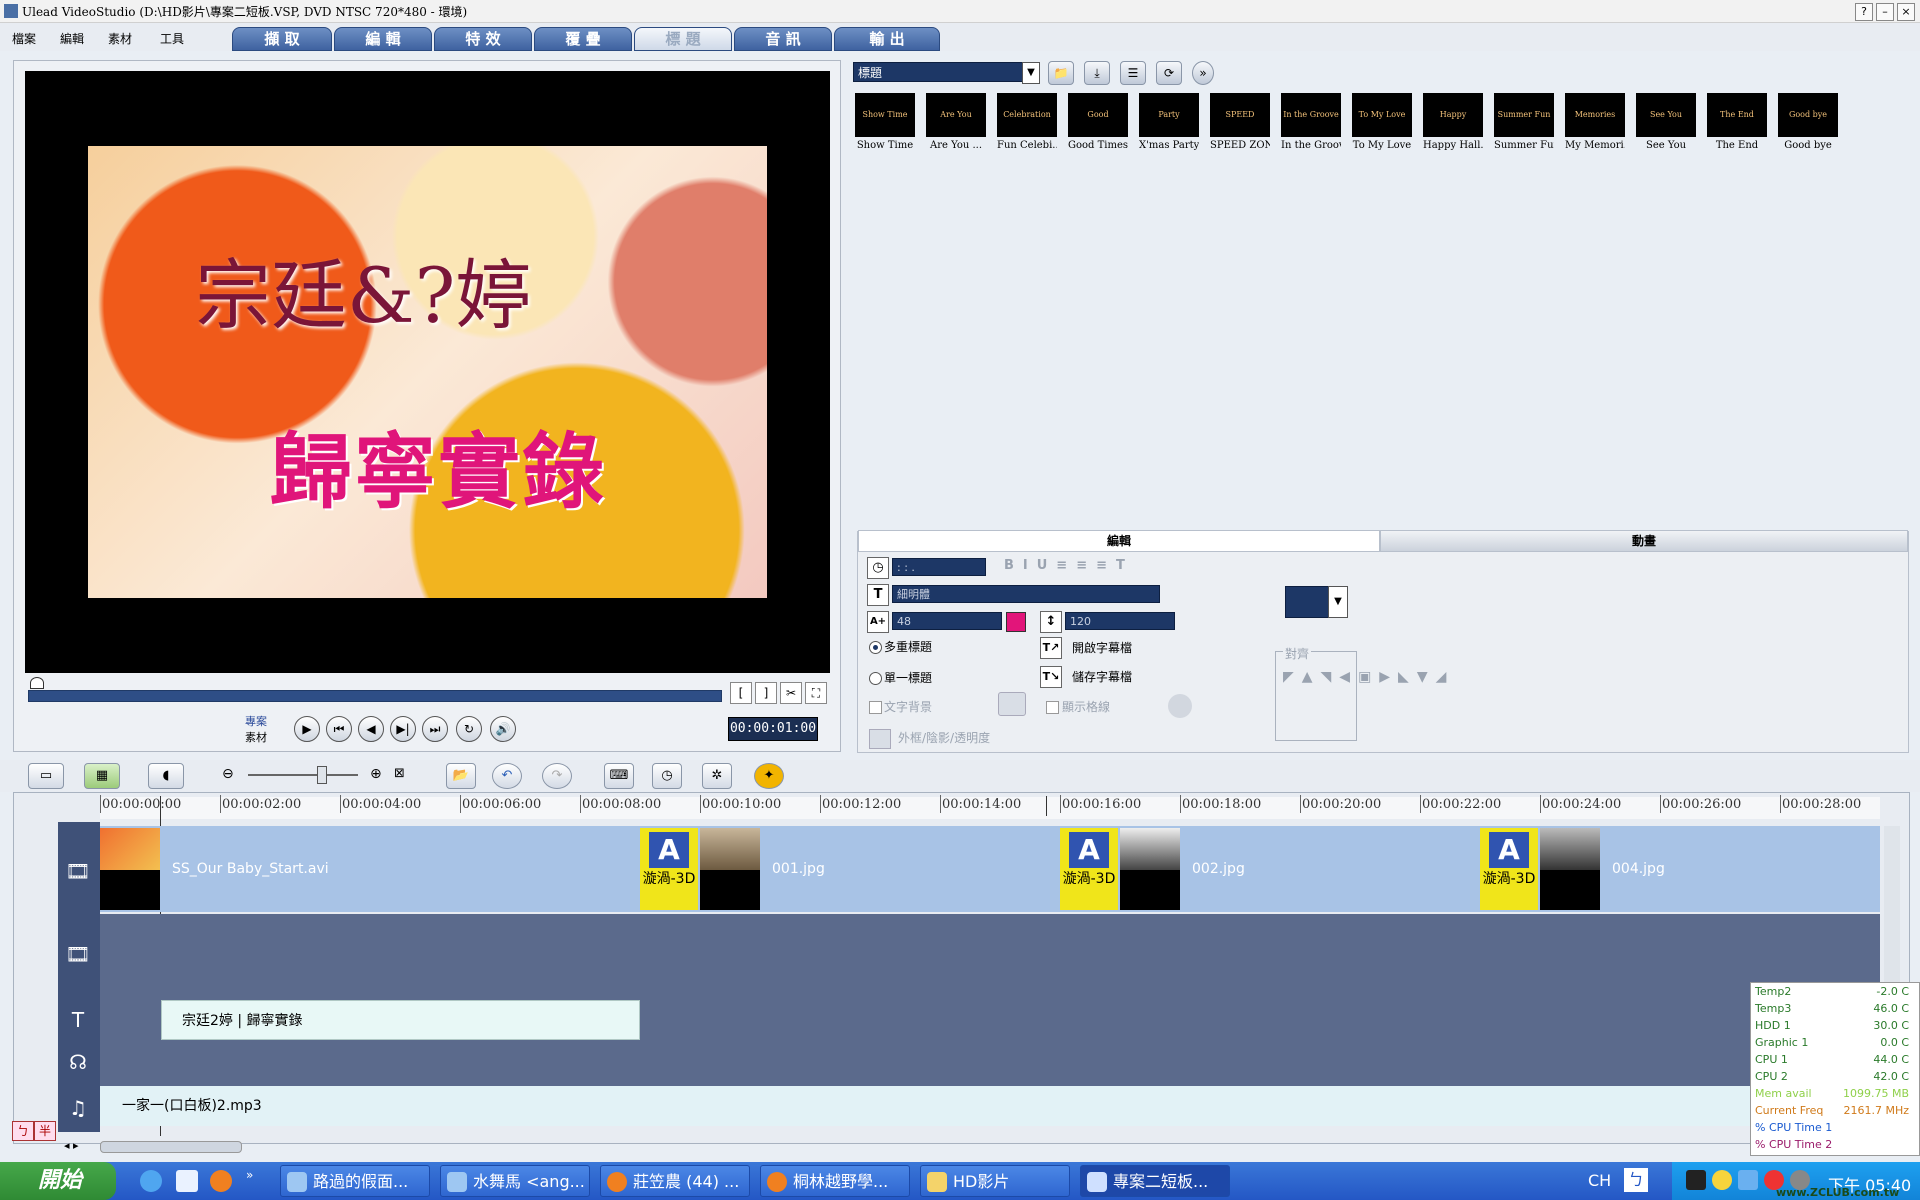 This screenshot has height=1200, width=1920. What do you see at coordinates (887, 39) in the screenshot?
I see `step-share: 輸 出` at bounding box center [887, 39].